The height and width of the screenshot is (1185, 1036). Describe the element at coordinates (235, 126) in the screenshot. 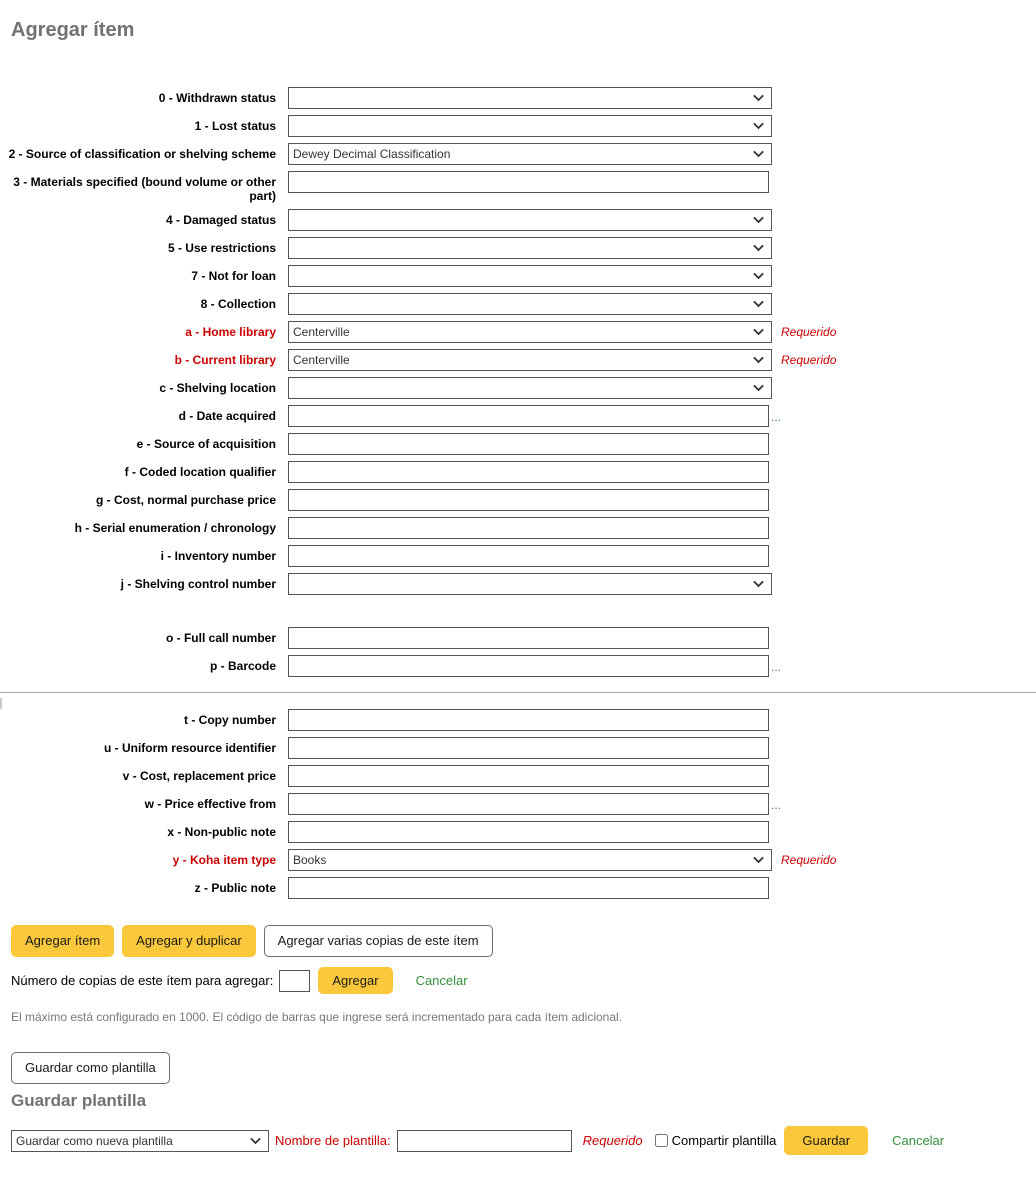

I see `field-label: 1 - Lost status` at that location.